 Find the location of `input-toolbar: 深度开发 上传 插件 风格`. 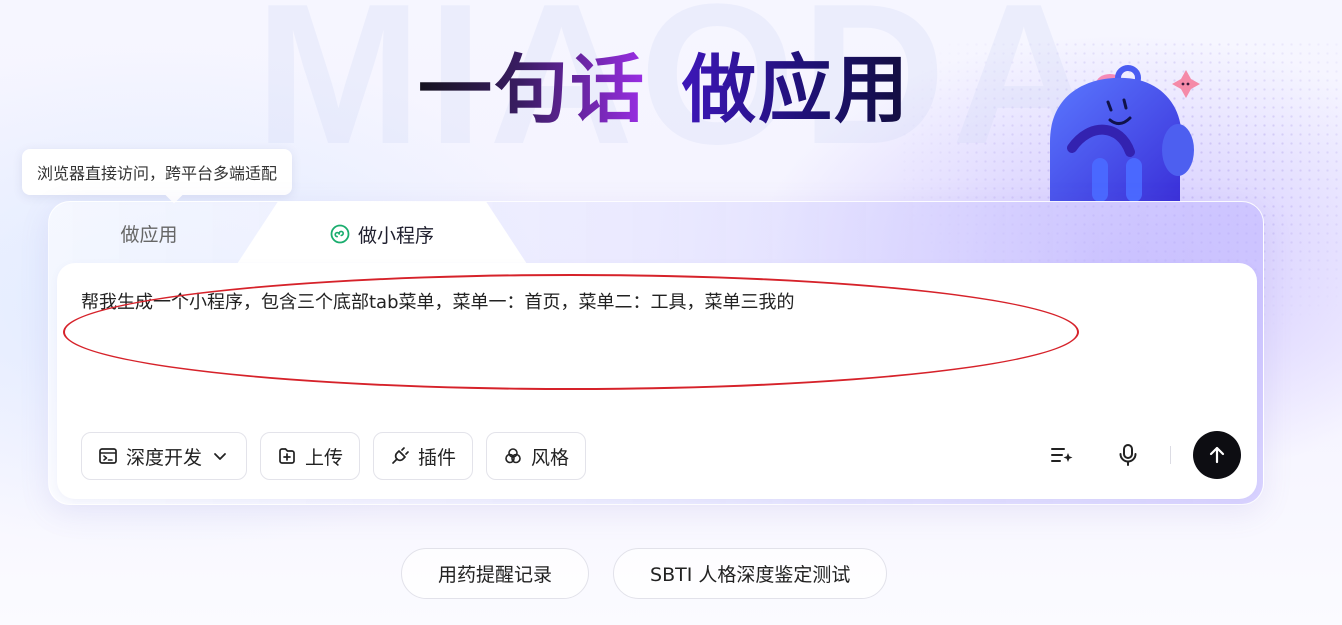

input-toolbar: 深度开发 上传 插件 风格 is located at coordinates (334, 456).